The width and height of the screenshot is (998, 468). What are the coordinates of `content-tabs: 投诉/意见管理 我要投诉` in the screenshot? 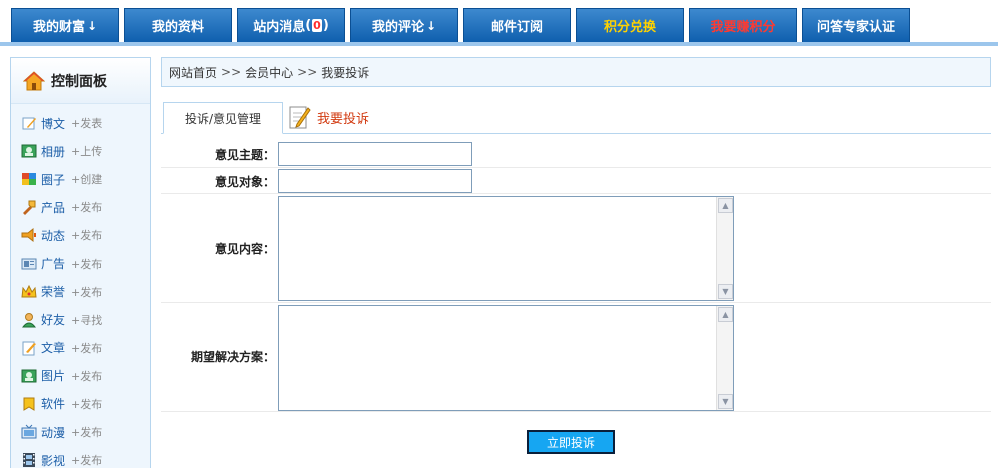 It's located at (576, 117).